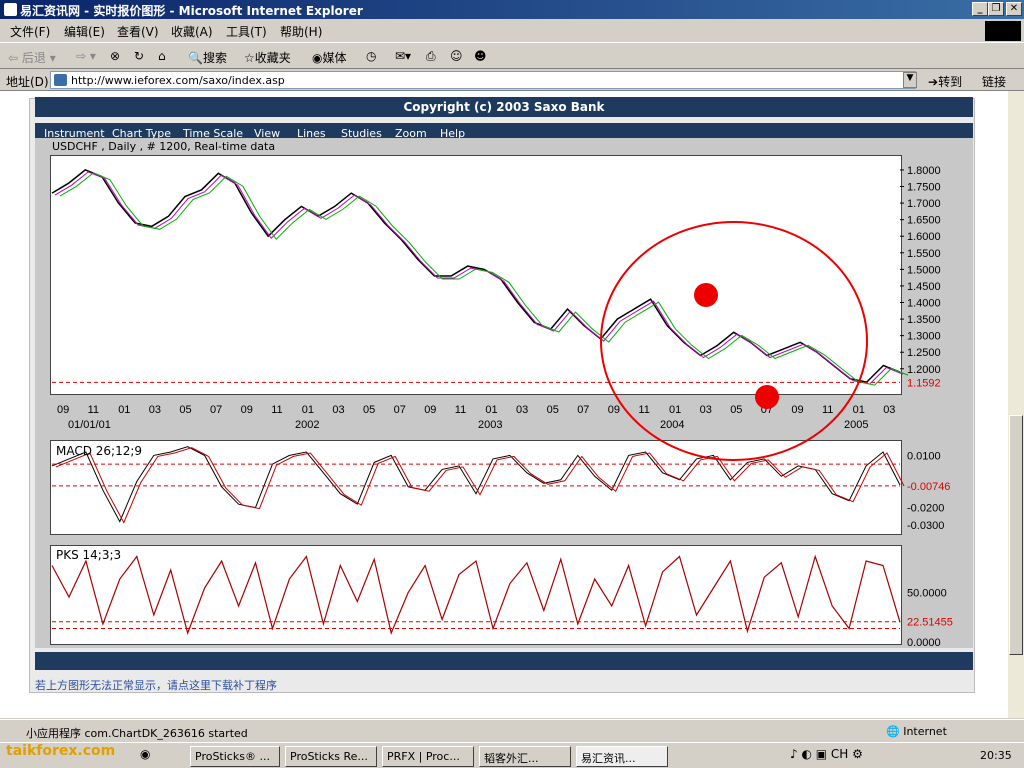 The width and height of the screenshot is (1024, 768). What do you see at coordinates (924, 383) in the screenshot?
I see `last-price-label: 1.1592` at bounding box center [924, 383].